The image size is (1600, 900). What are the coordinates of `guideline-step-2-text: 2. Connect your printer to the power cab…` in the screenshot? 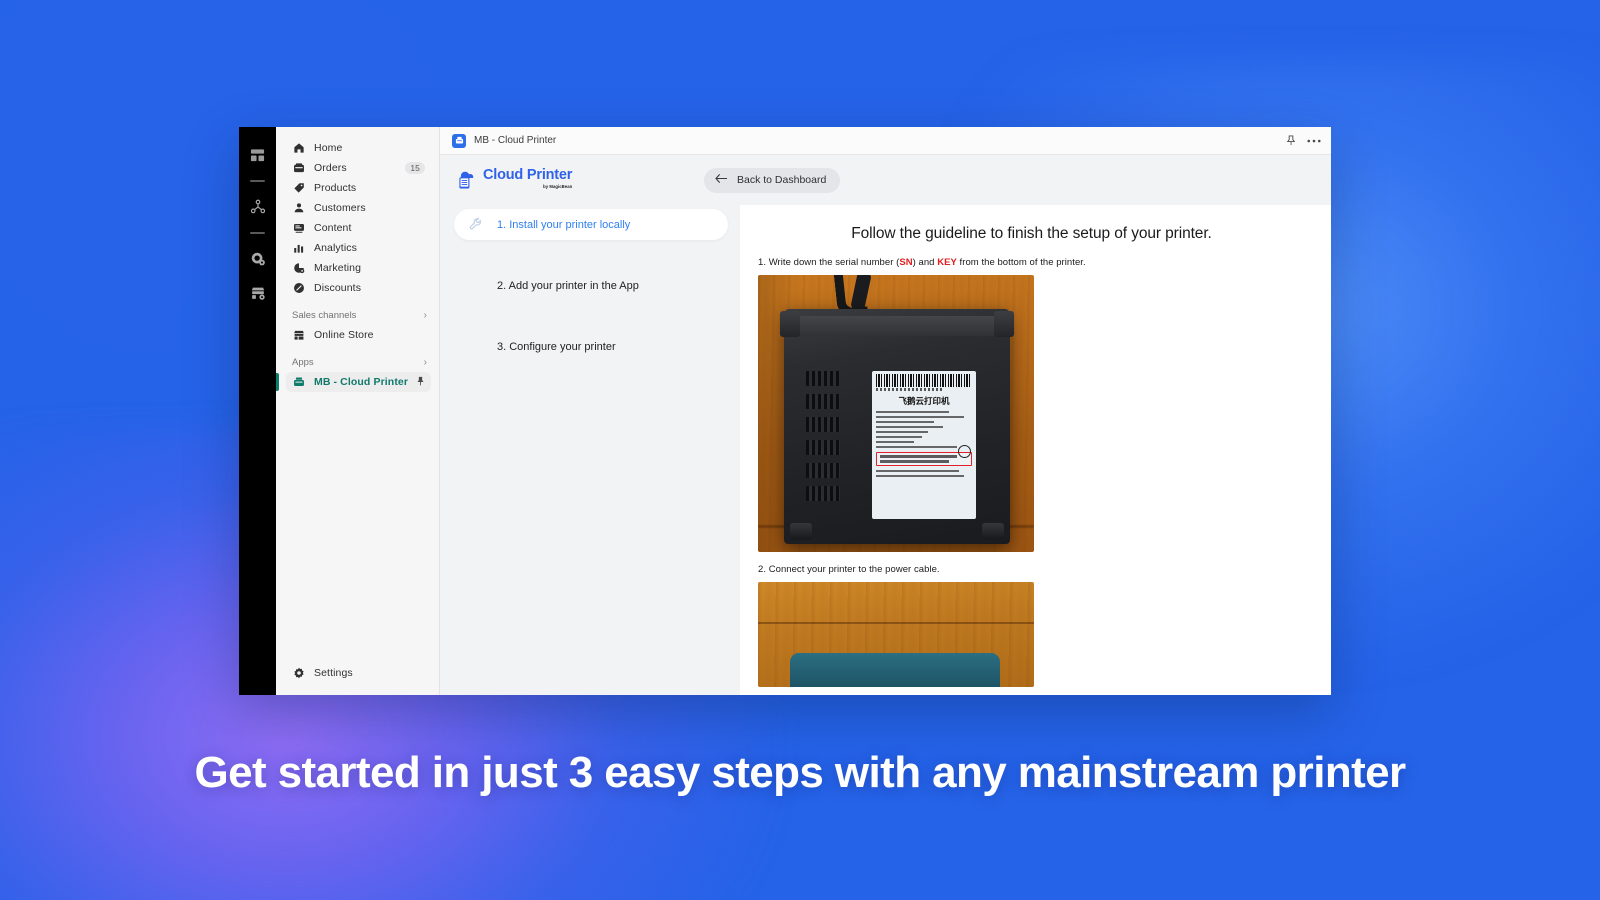 It's located at (849, 569).